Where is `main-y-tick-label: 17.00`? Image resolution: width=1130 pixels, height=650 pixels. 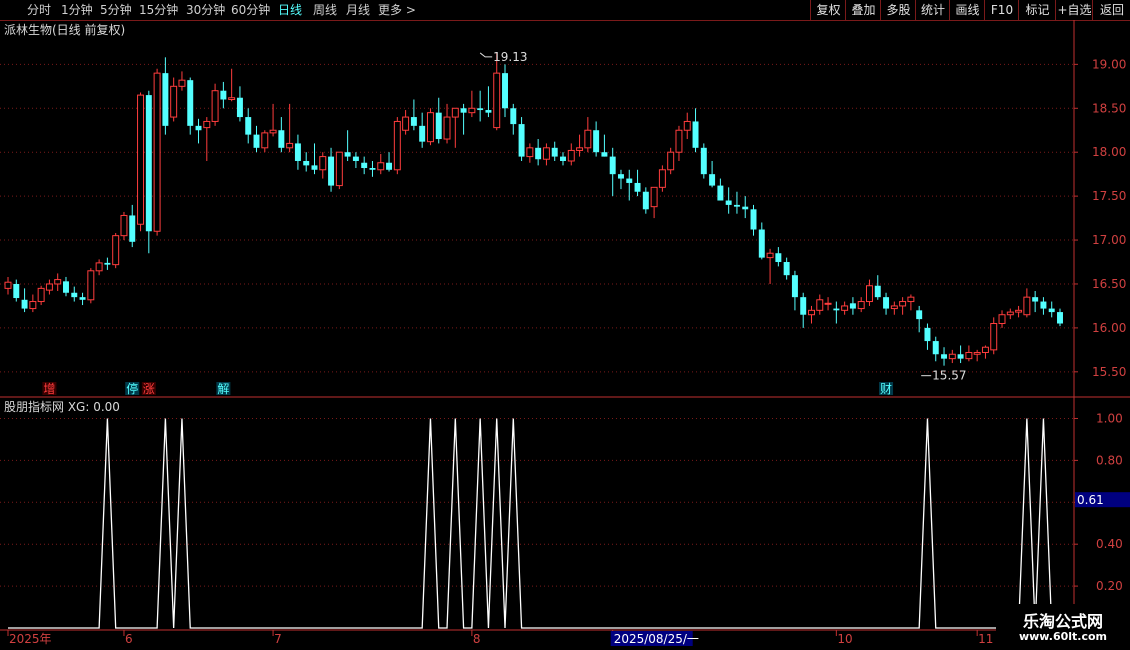
main-y-tick-label: 17.00 is located at coordinates (1109, 240).